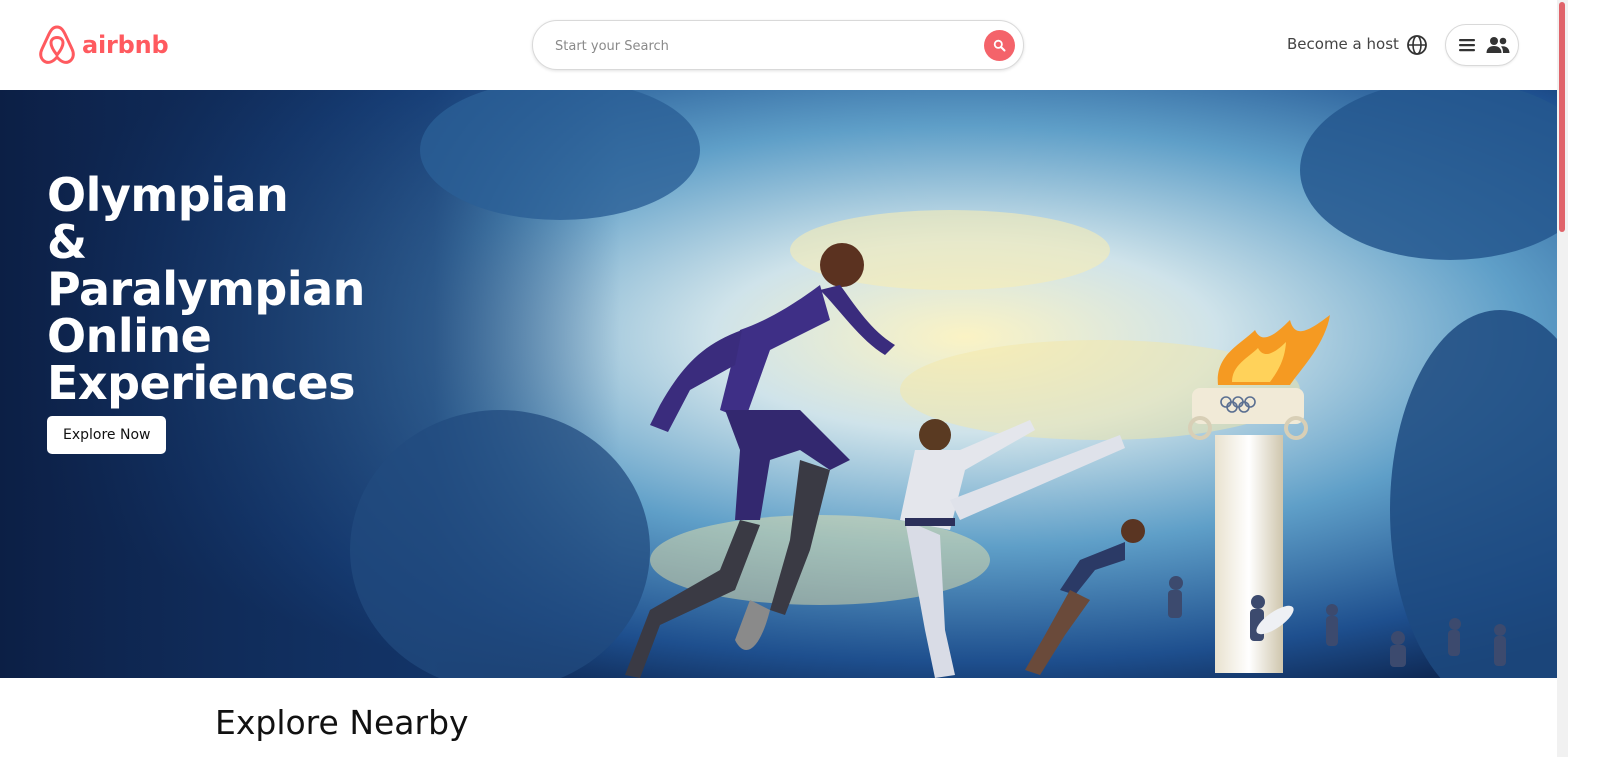  Describe the element at coordinates (125, 44) in the screenshot. I see `logo-text: airbnb` at that location.